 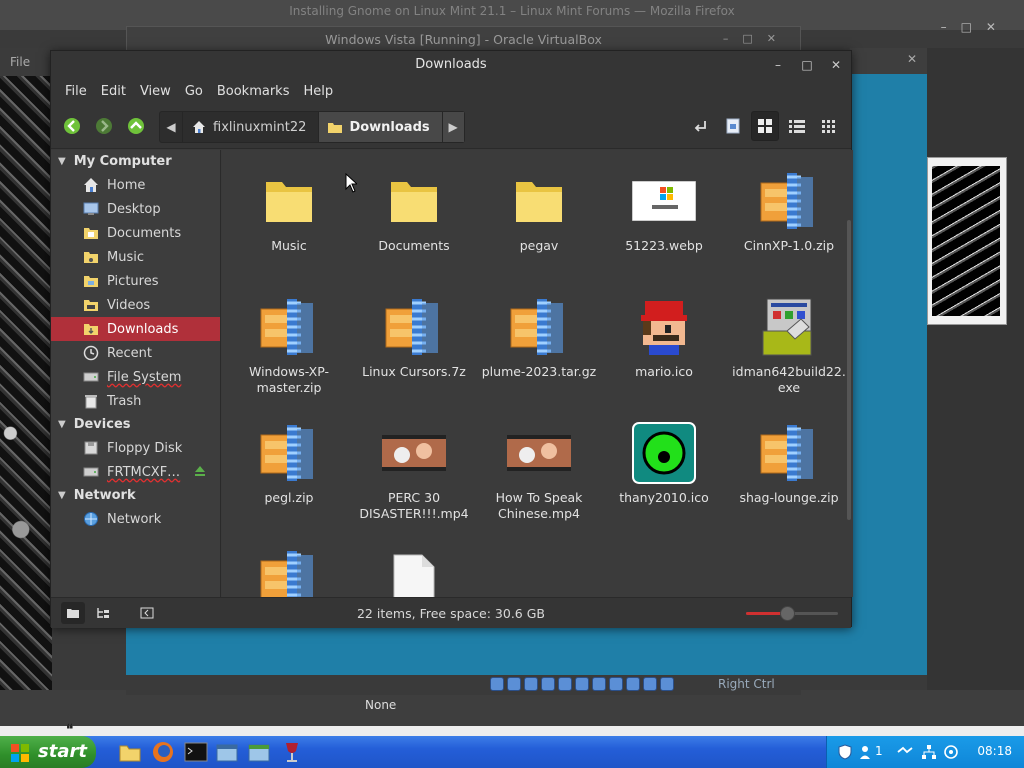 What do you see at coordinates (48, 752) in the screenshot?
I see `start-button: start` at bounding box center [48, 752].